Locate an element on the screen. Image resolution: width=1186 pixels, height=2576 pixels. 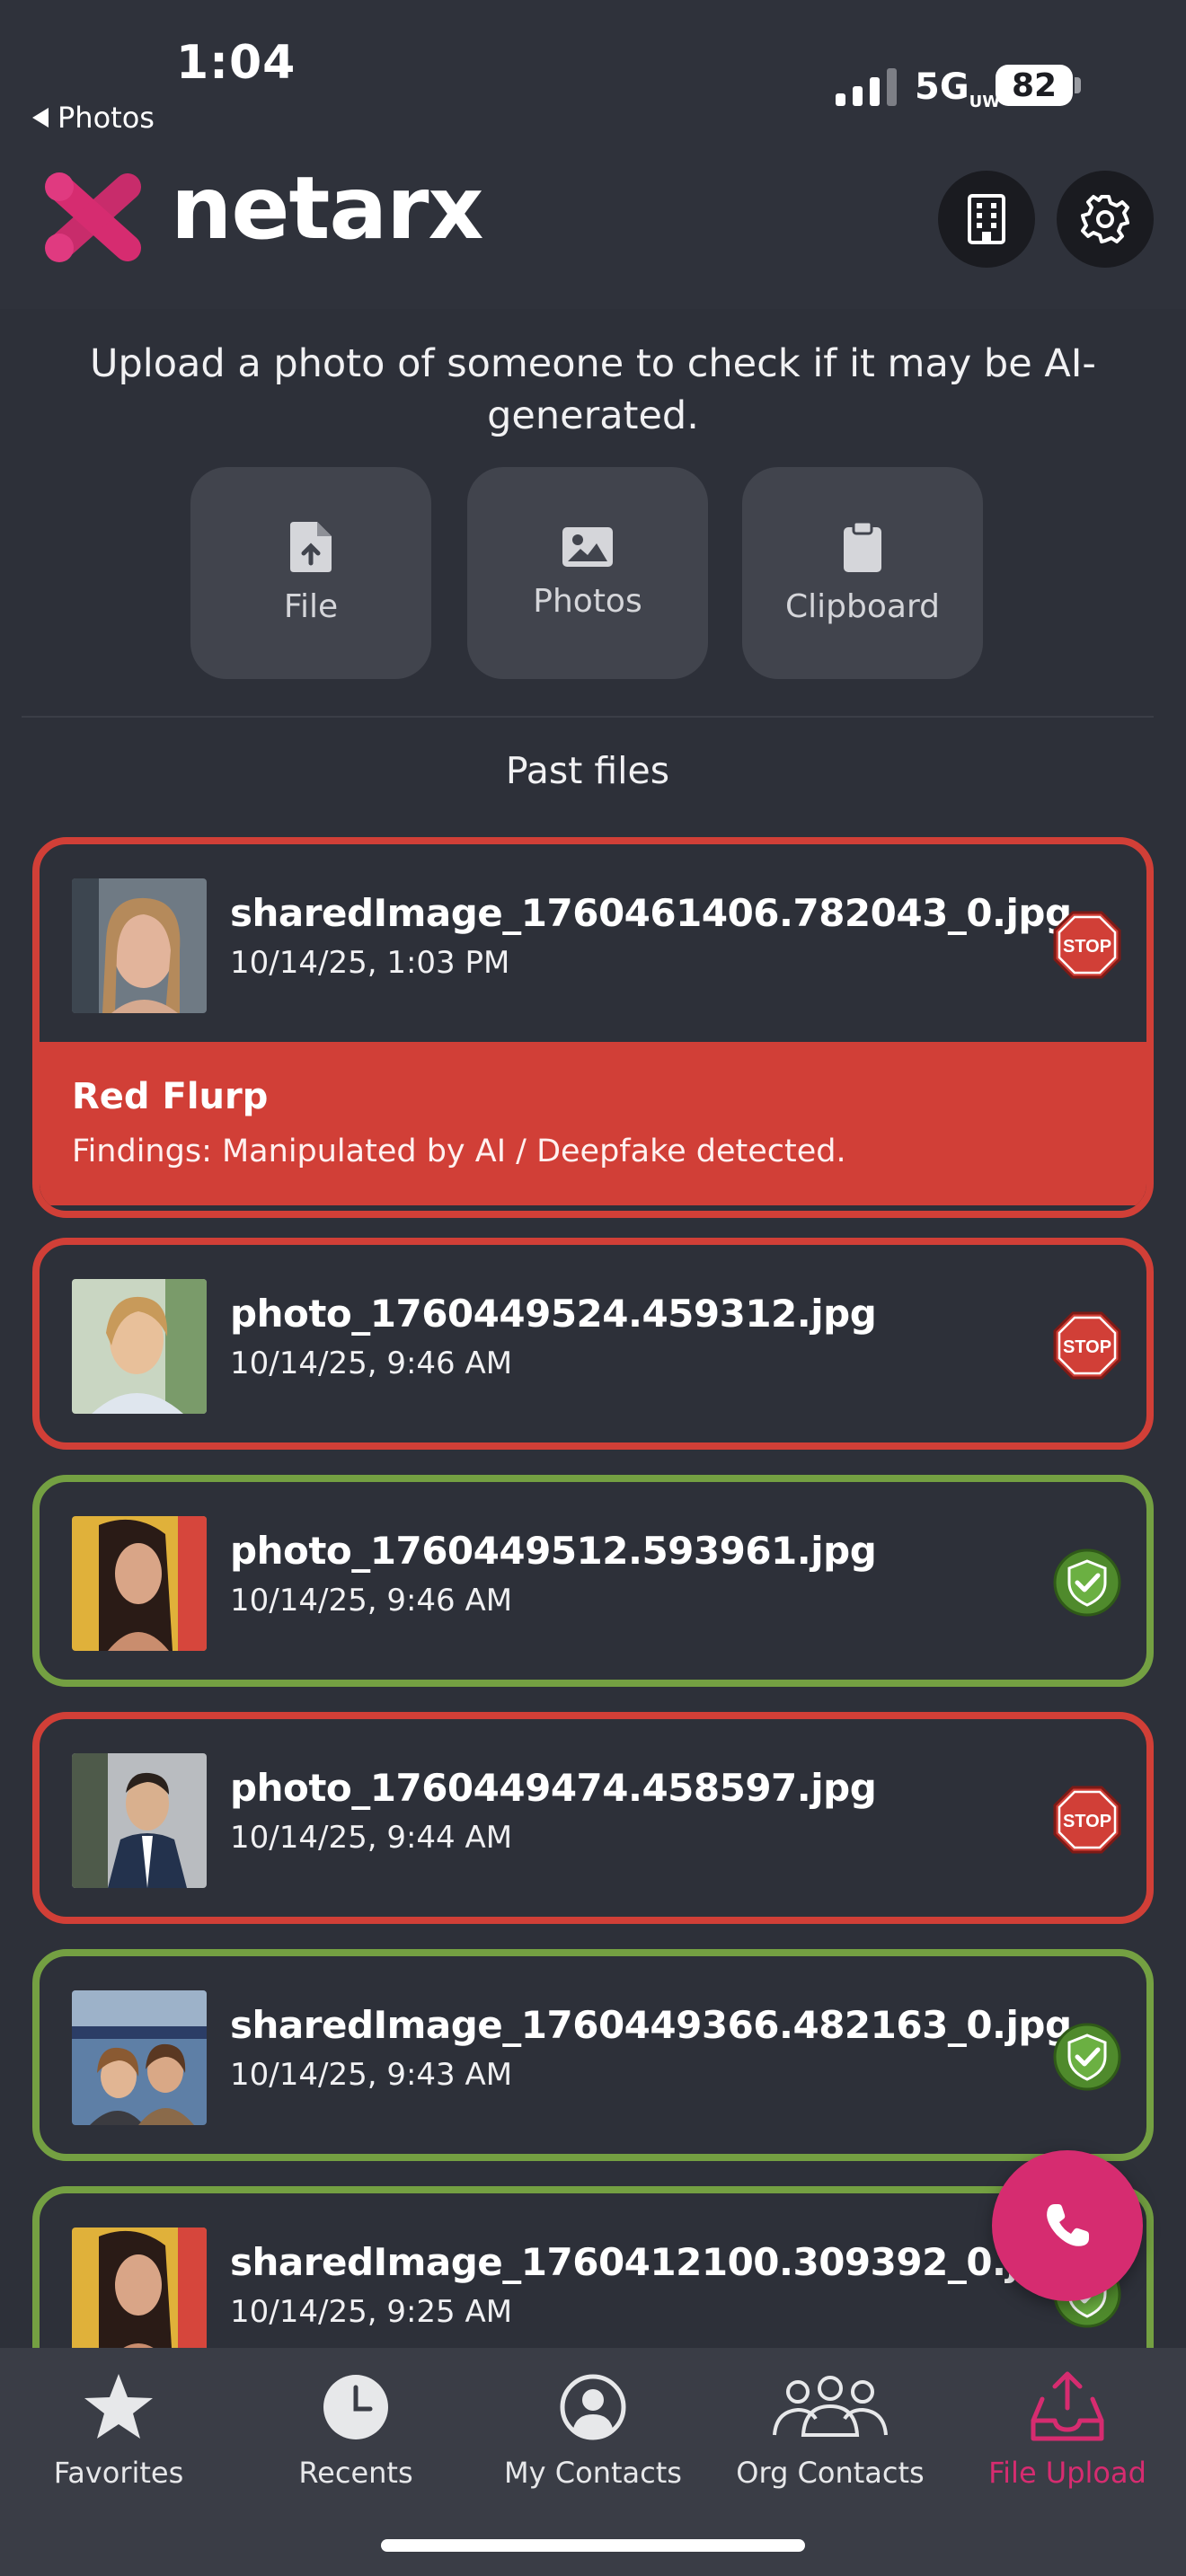
building-icon is located at coordinates (986, 219).